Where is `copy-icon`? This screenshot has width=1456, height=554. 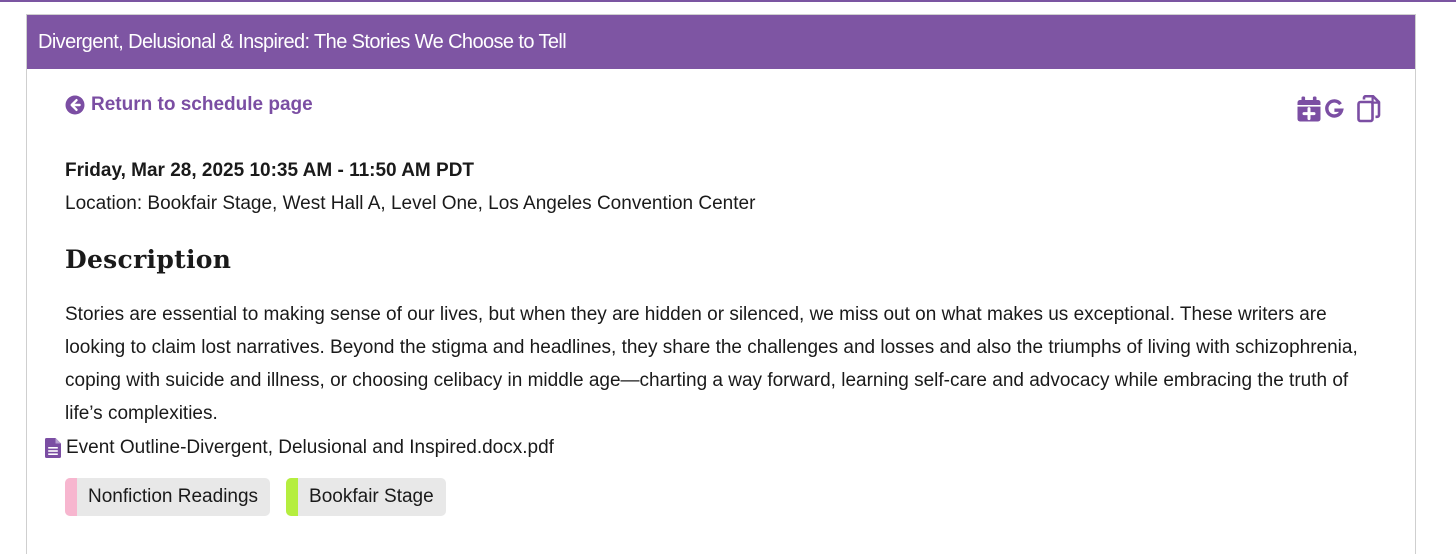
copy-icon is located at coordinates (1369, 109).